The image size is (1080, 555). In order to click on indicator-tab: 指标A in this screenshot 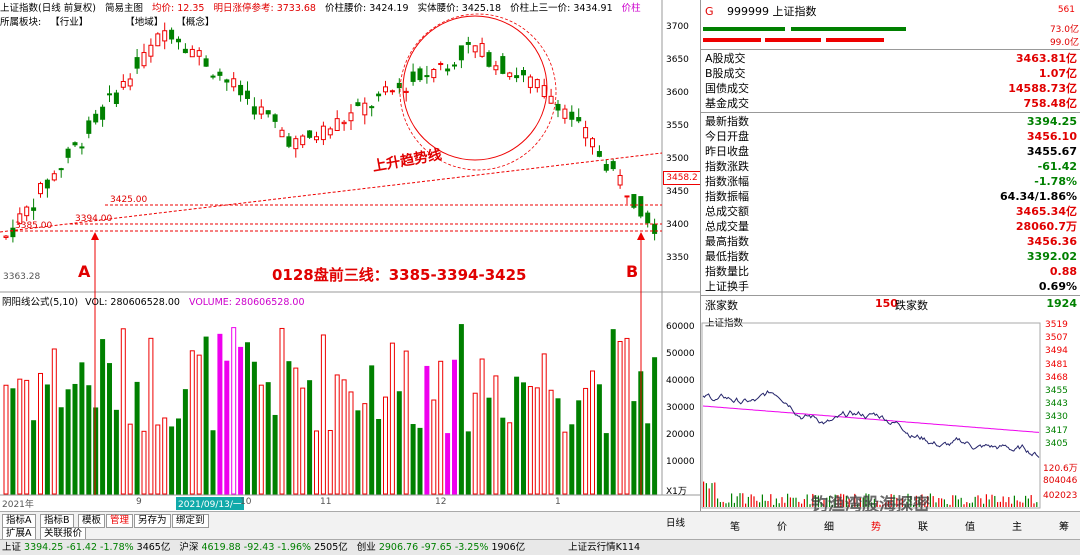, I will do `click(19, 521)`.